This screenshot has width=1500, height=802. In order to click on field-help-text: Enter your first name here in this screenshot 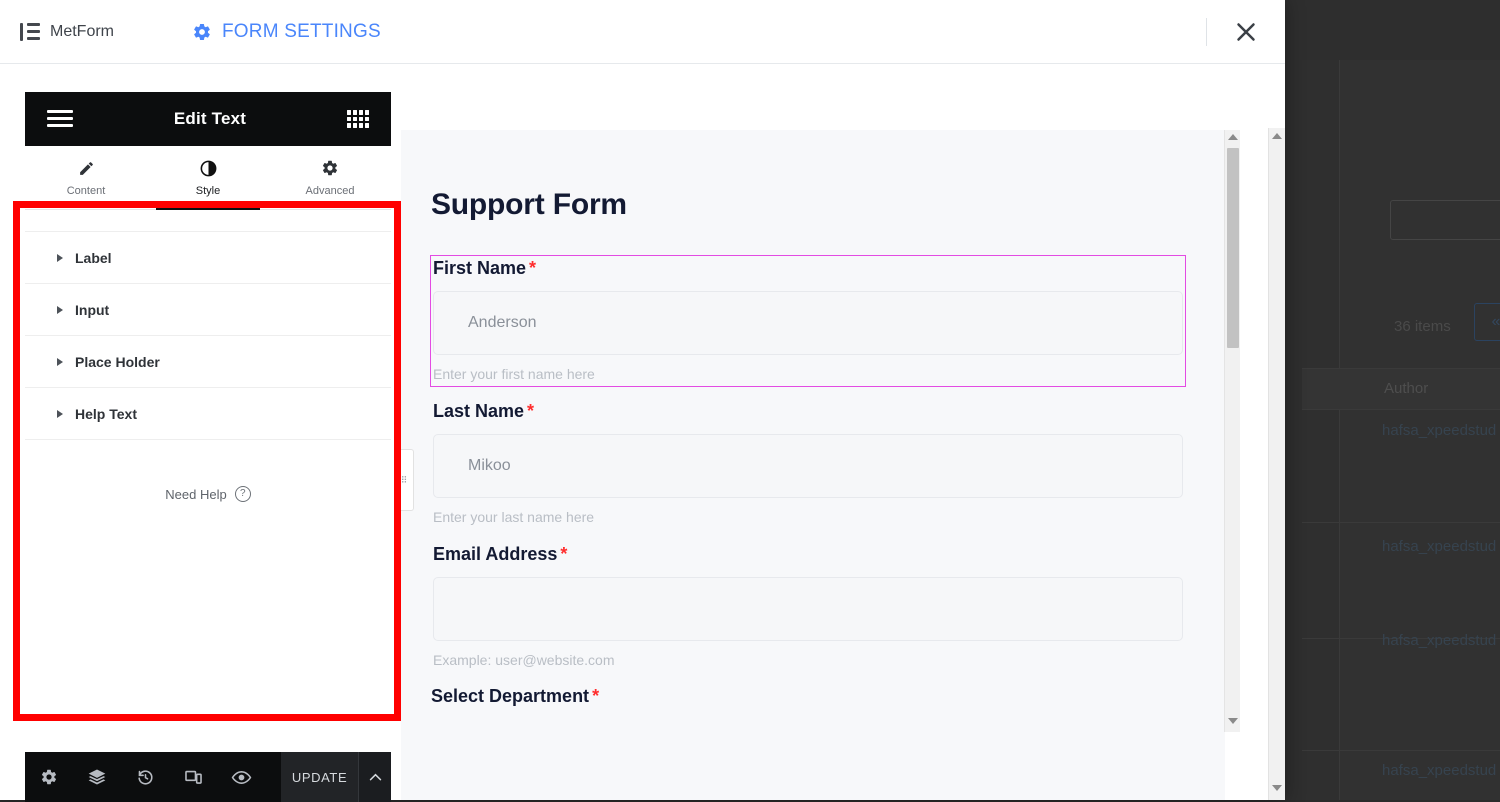, I will do `click(808, 374)`.